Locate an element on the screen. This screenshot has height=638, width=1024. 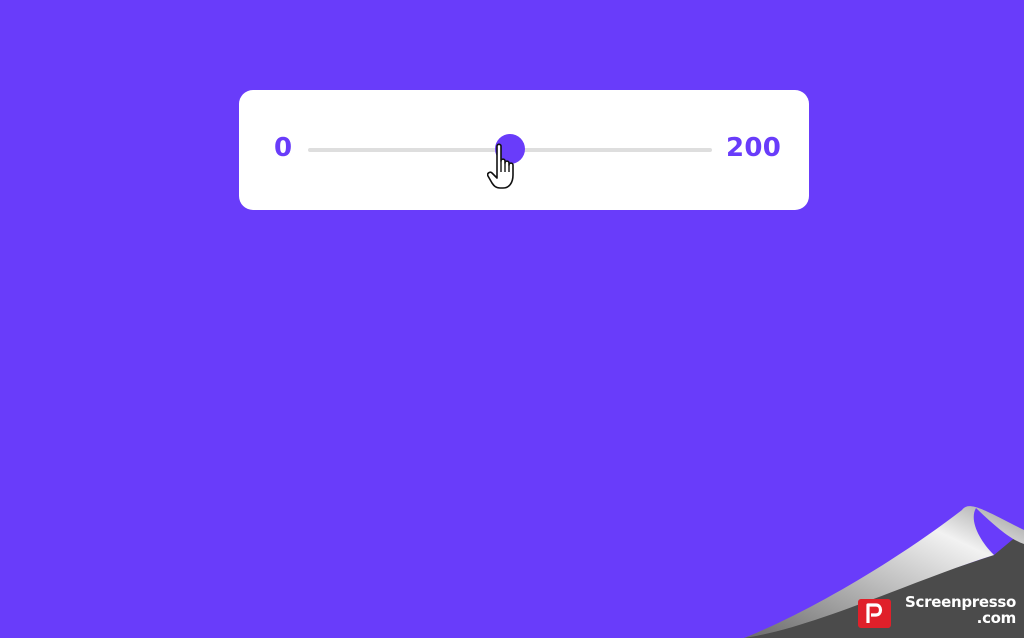
range-slider-card: 0 200 is located at coordinates (524, 150).